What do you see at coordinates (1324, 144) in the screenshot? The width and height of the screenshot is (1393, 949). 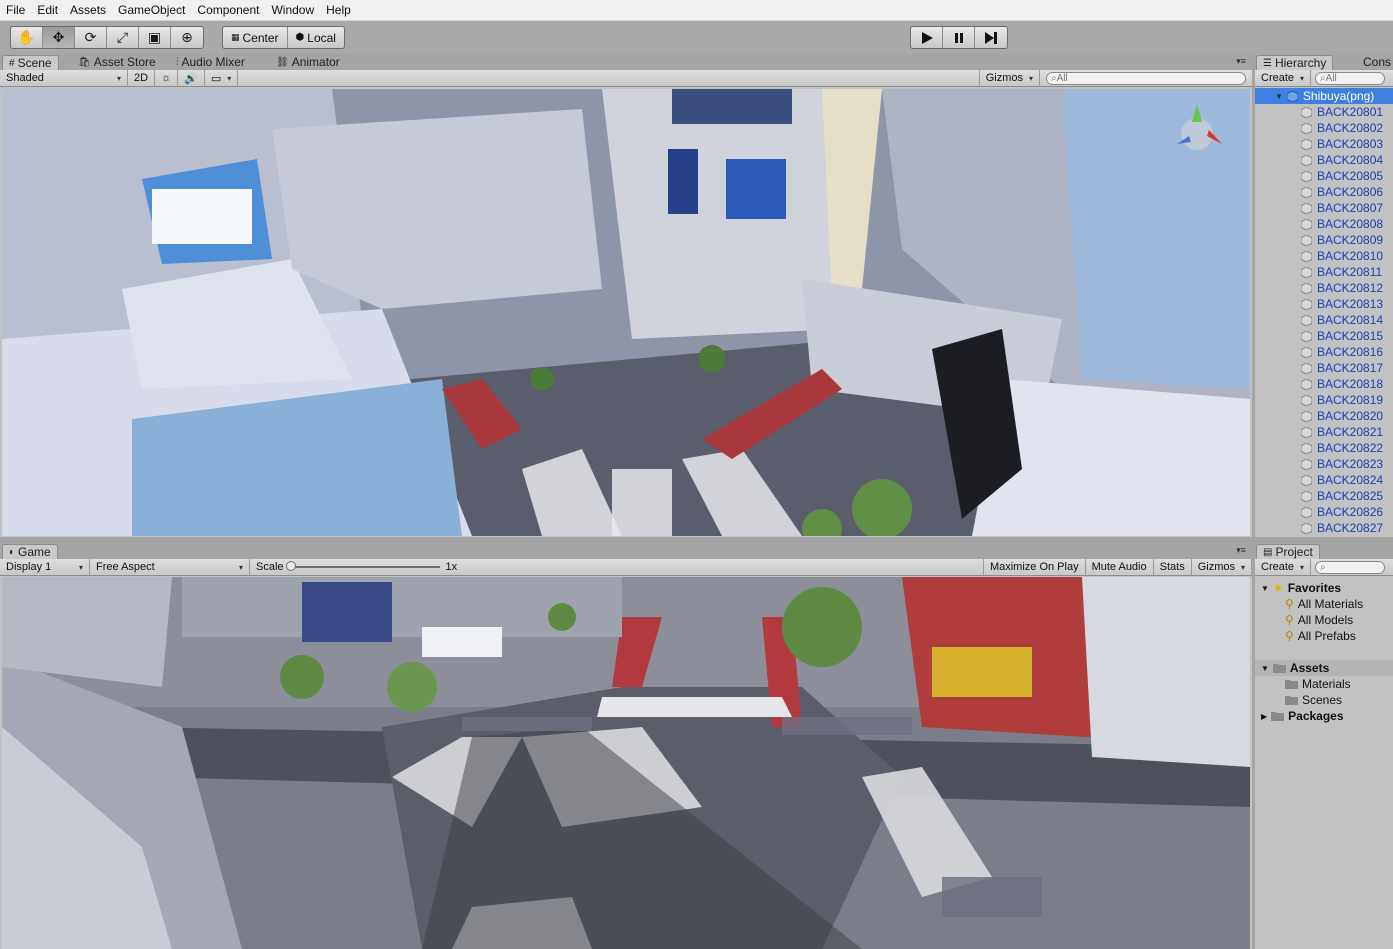 I see `hierarchy-item: BACK20803` at bounding box center [1324, 144].